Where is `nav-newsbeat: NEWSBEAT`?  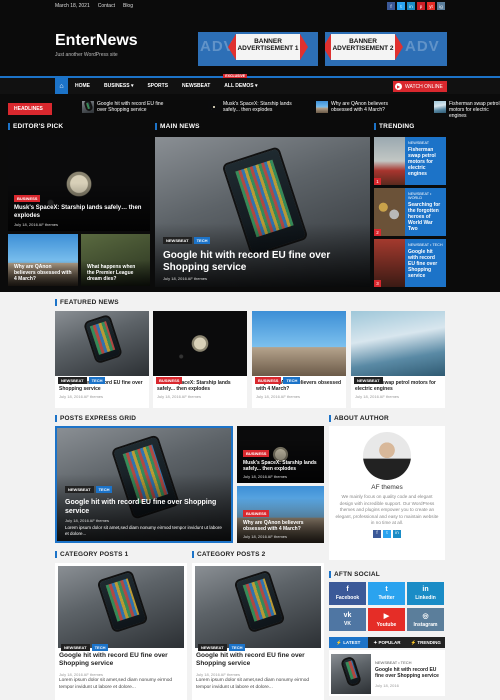 nav-newsbeat: NEWSBEAT is located at coordinates (196, 86).